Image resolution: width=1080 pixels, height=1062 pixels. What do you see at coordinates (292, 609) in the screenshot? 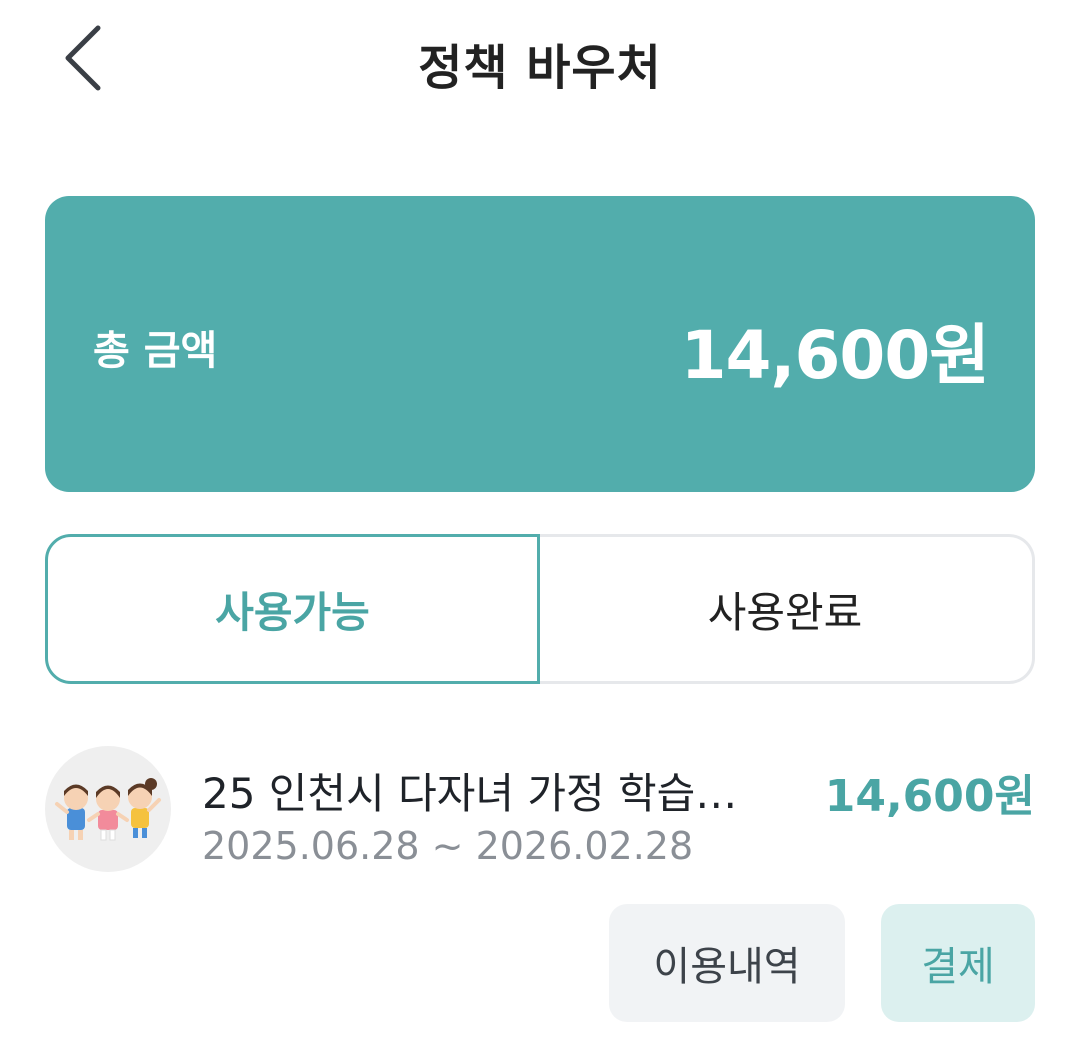
I see `tab-available: 사용가능` at bounding box center [292, 609].